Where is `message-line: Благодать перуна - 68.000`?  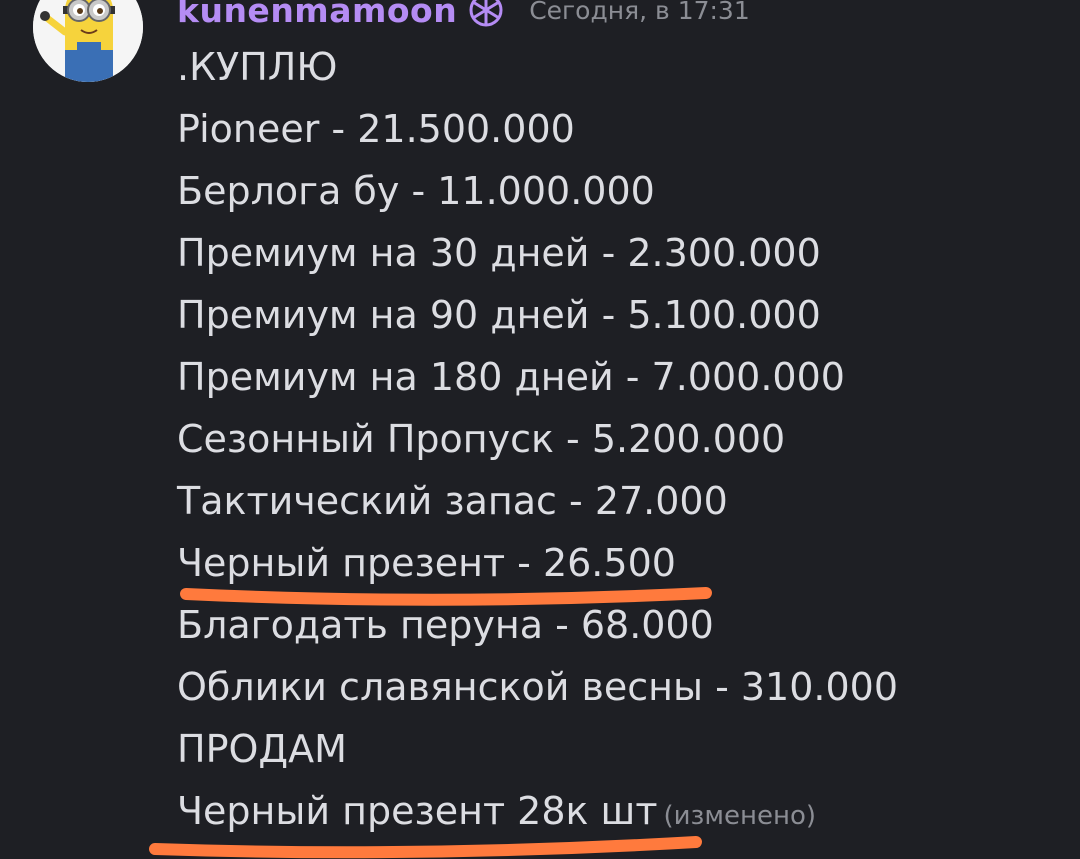
message-line: Благодать перуна - 68.000 is located at coordinates (445, 625).